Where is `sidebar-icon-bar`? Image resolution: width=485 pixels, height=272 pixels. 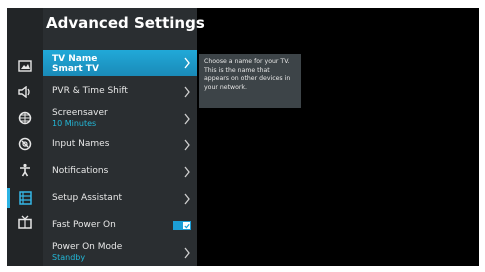 sidebar-icon-bar is located at coordinates (25, 137).